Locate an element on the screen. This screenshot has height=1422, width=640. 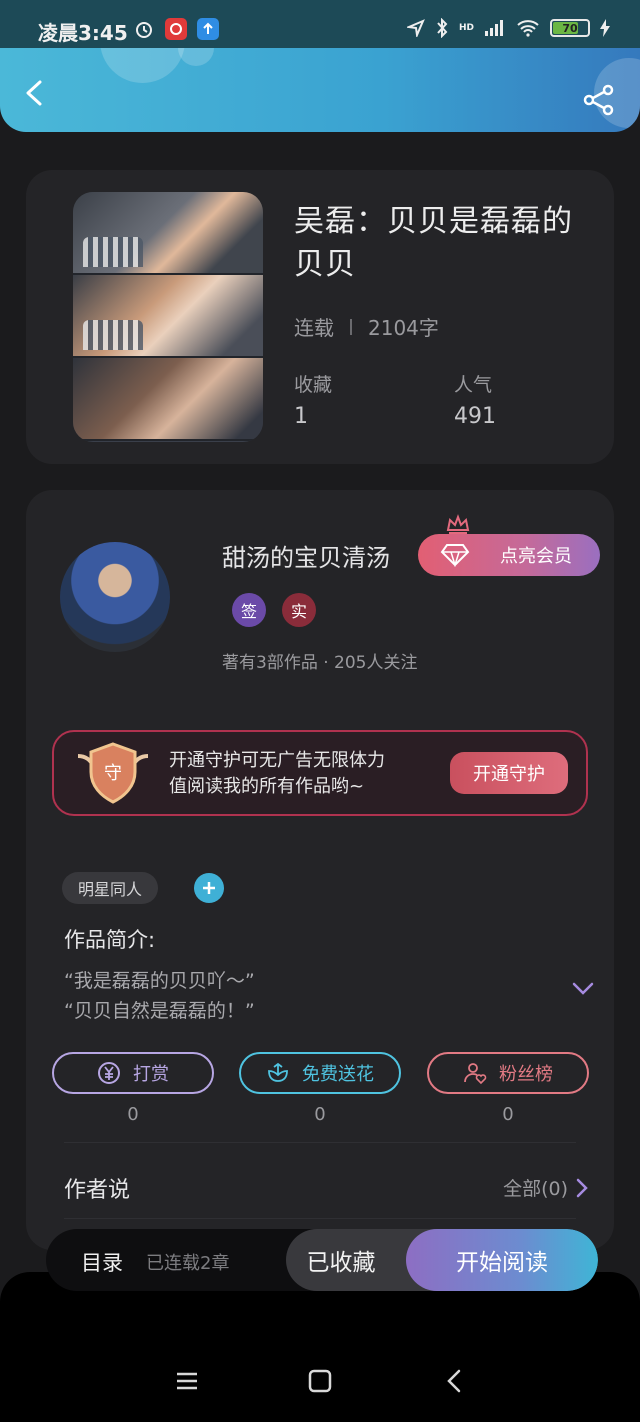
free-flower-label: 免费送花 is located at coordinates (338, 1074).